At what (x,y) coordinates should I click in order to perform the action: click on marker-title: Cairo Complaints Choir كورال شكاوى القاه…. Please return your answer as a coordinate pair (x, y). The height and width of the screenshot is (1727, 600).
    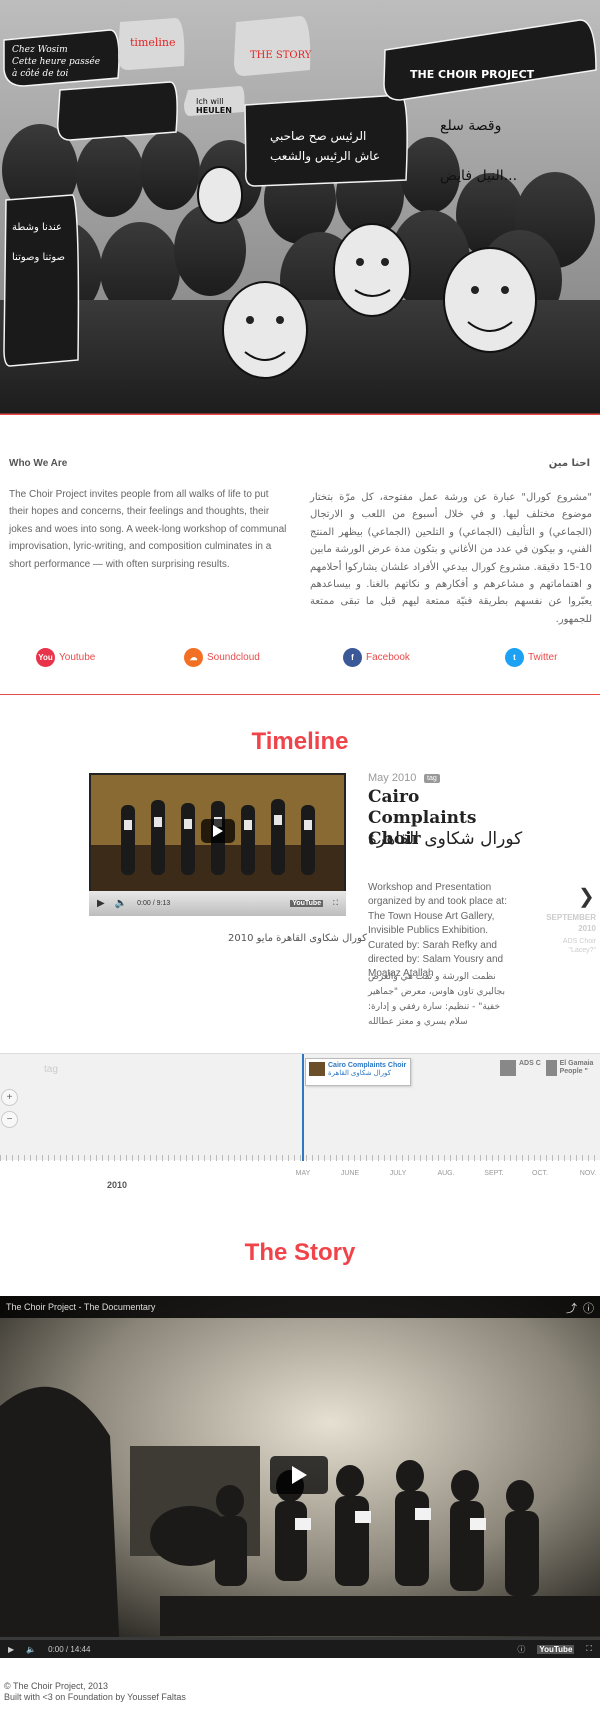
    Looking at the image, I should click on (367, 1069).